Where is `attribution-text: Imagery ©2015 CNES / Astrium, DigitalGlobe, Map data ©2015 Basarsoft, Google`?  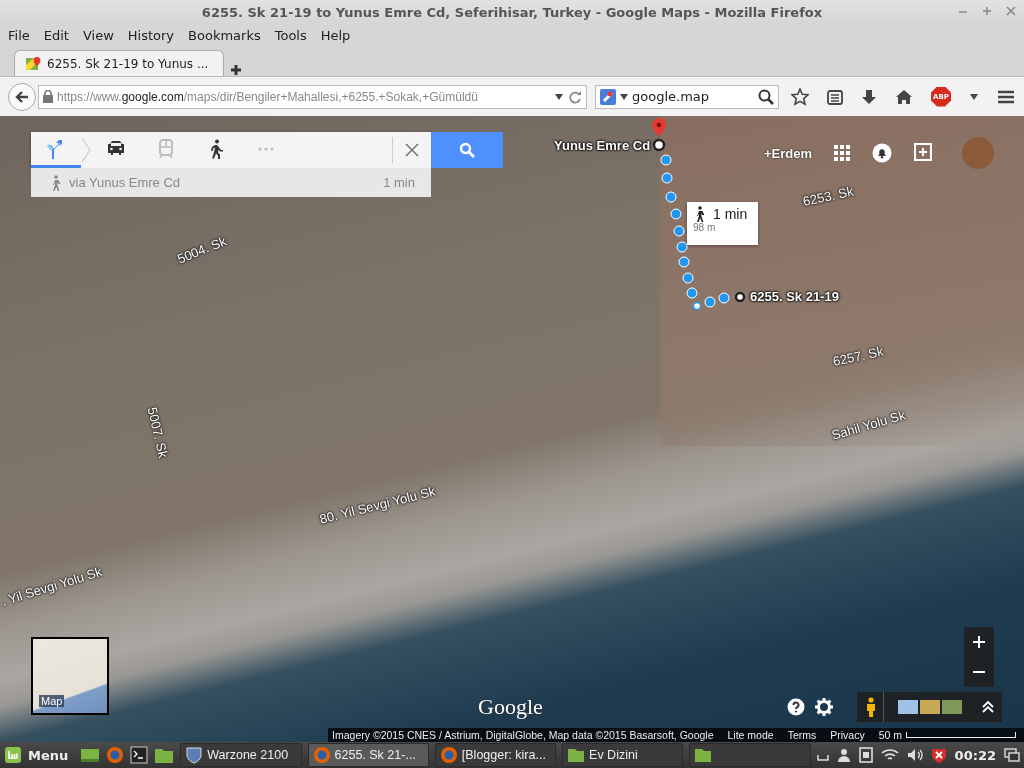 attribution-text: Imagery ©2015 CNES / Astrium, DigitalGlobe, Map data ©2015 Basarsoft, Google is located at coordinates (523, 735).